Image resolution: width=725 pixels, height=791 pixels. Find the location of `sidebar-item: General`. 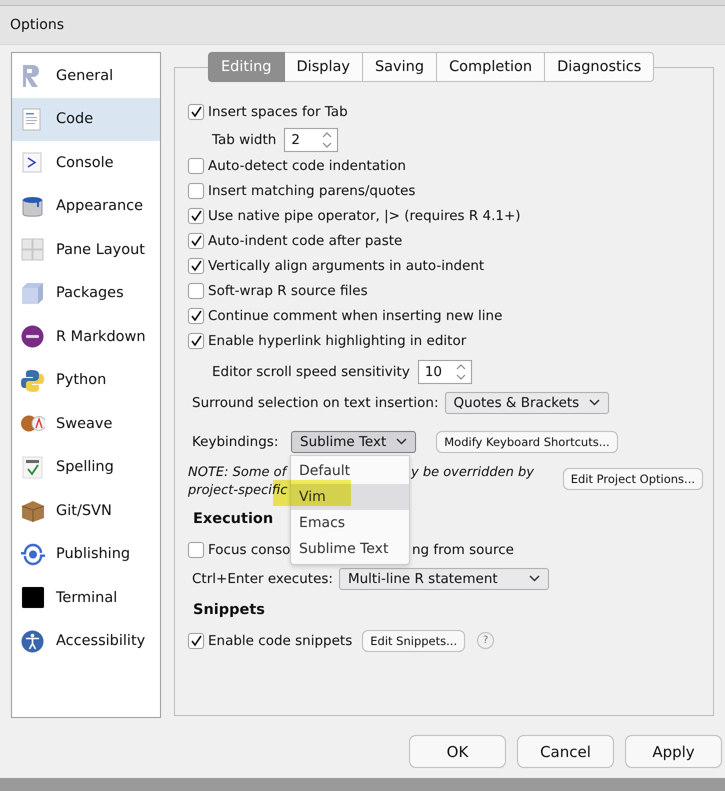

sidebar-item: General is located at coordinates (86, 76).